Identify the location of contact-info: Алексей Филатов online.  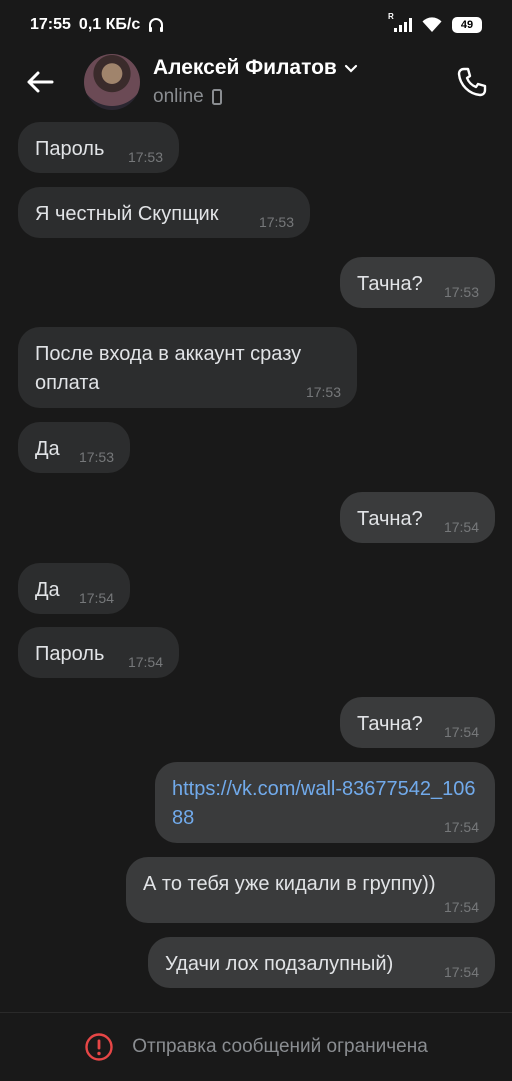
(256, 82).